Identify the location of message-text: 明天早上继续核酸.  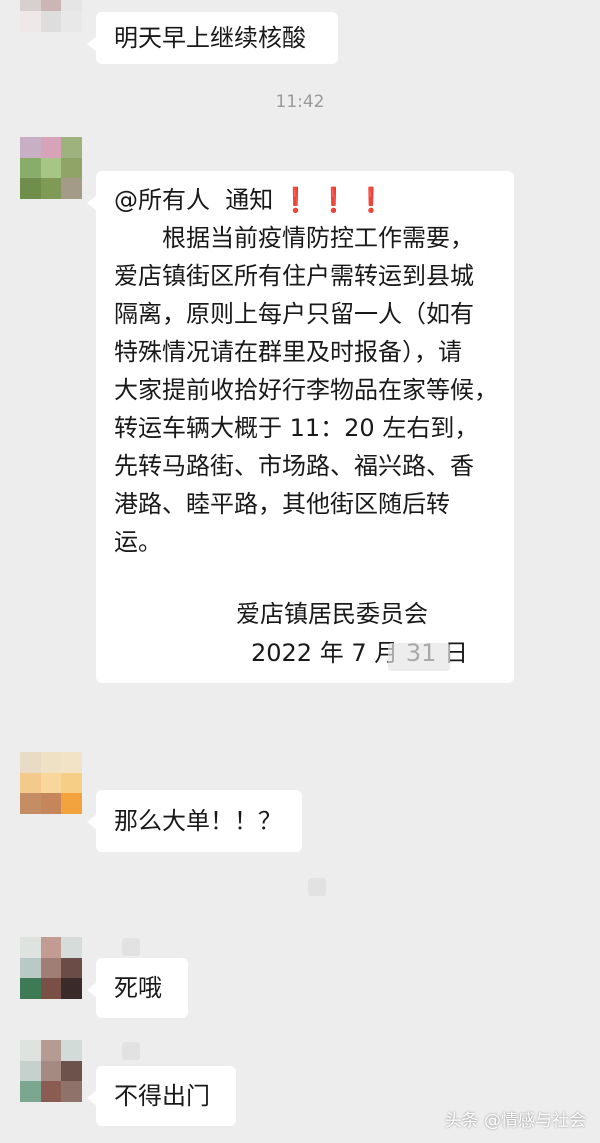
(210, 38).